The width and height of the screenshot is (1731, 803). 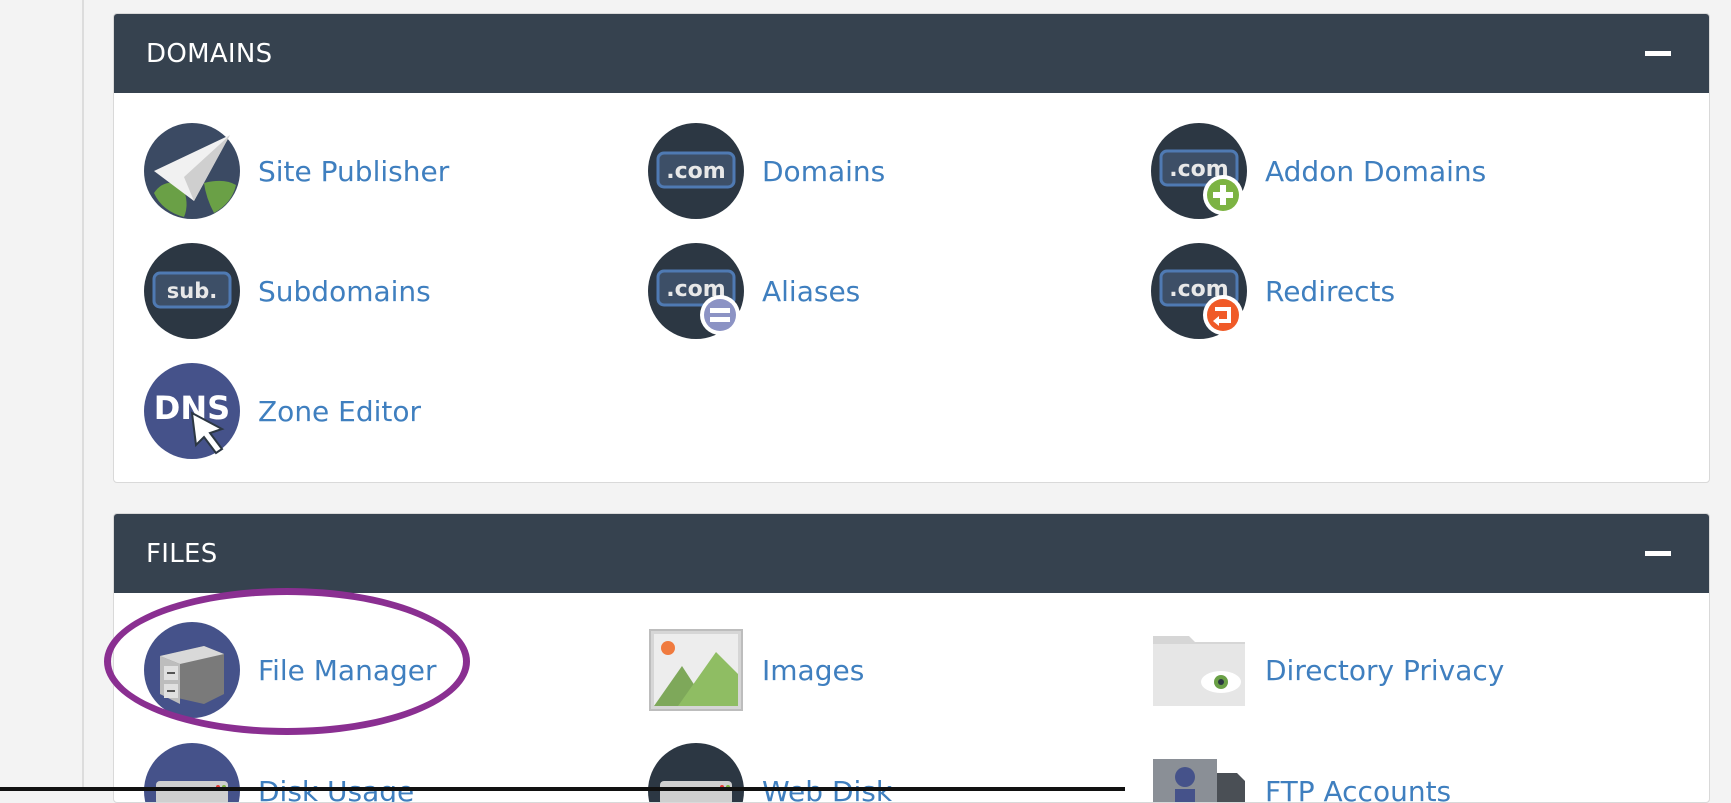 What do you see at coordinates (1199, 670) in the screenshot?
I see `folder-eye-icon` at bounding box center [1199, 670].